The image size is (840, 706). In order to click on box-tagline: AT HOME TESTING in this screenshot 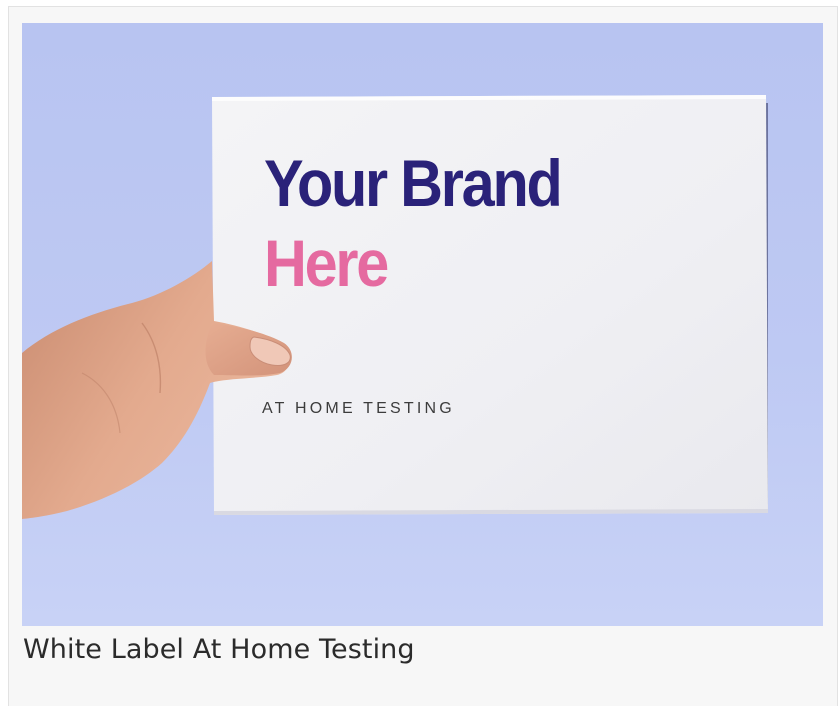, I will do `click(358, 408)`.